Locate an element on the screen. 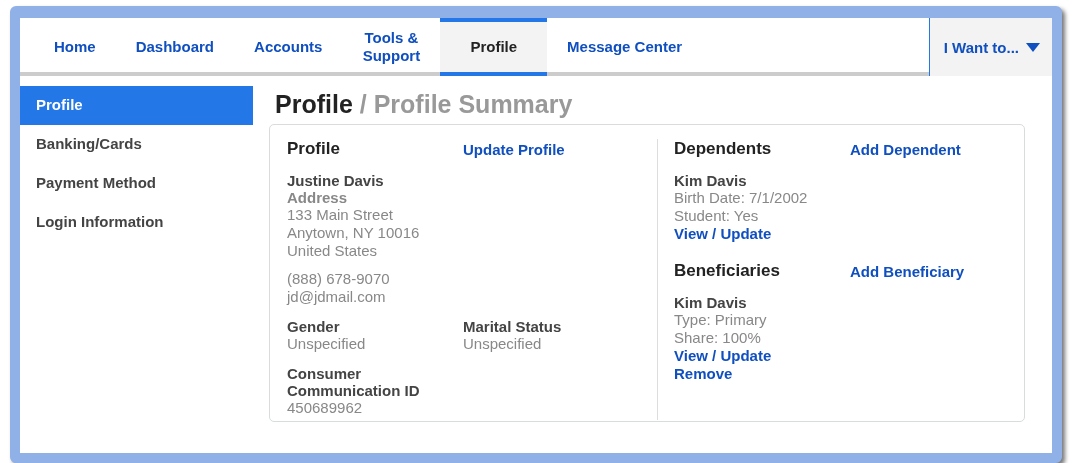 Image resolution: width=1077 pixels, height=463 pixels. nav-tab: Accounts is located at coordinates (288, 47).